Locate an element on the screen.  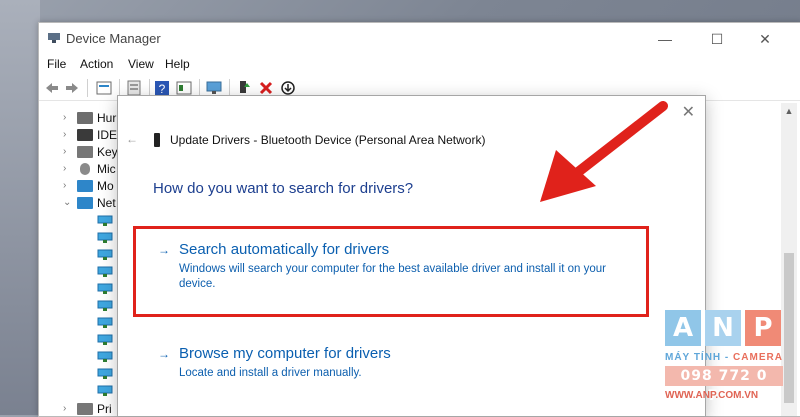
chevron-down-icon: ⌄ is located at coordinates (68, 202).